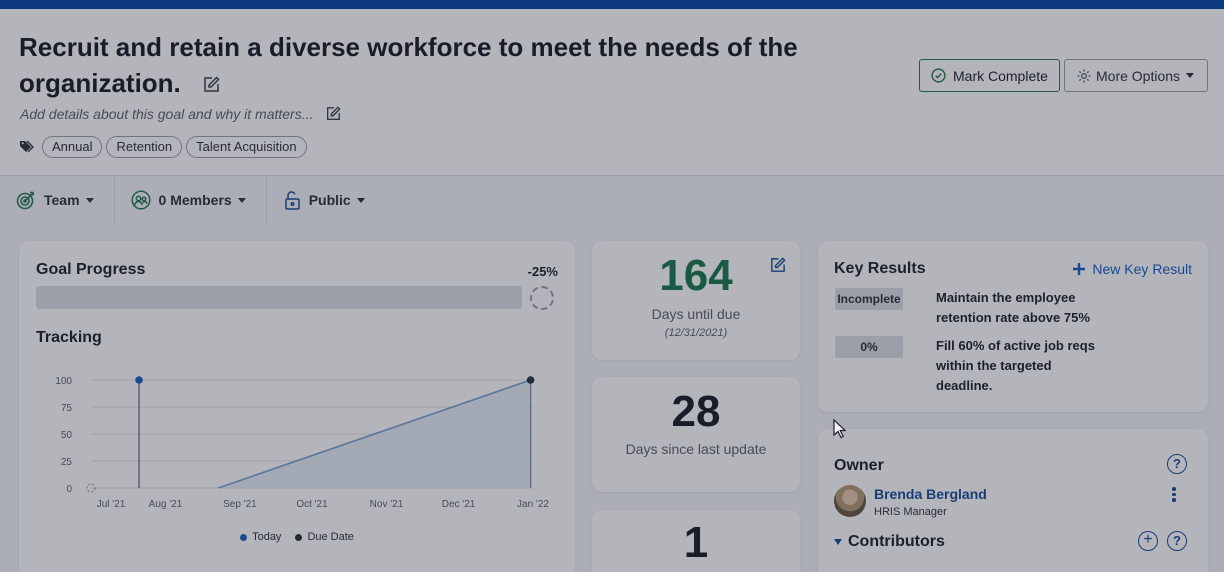  What do you see at coordinates (62, 200) in the screenshot?
I see `team-label: Team` at bounding box center [62, 200].